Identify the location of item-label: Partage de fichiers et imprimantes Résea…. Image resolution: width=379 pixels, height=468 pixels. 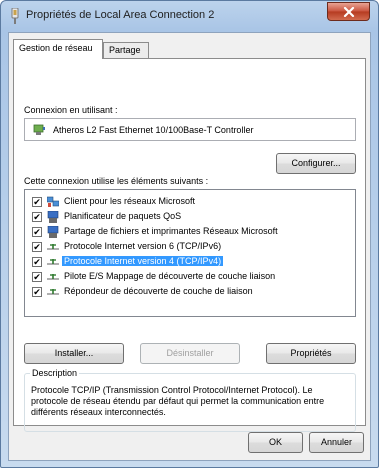
(171, 231).